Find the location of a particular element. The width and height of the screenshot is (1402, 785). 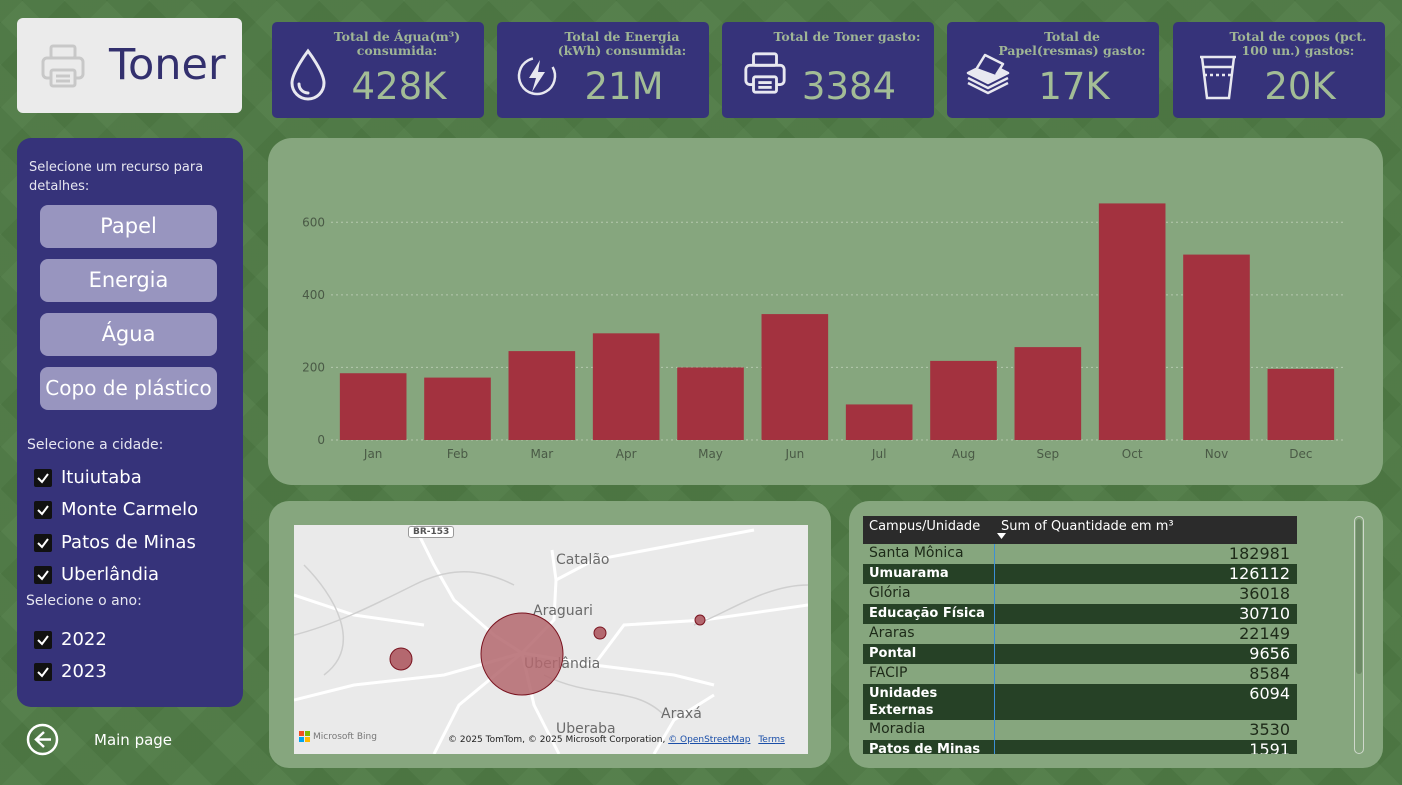

table-row: Patos de Minas 1591 is located at coordinates (1080, 747).